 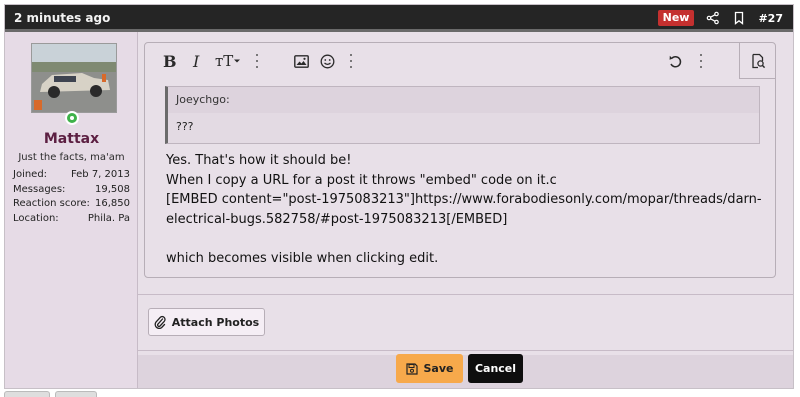 I want to click on stat-location: Location: Phila. Pa, so click(x=71, y=219).